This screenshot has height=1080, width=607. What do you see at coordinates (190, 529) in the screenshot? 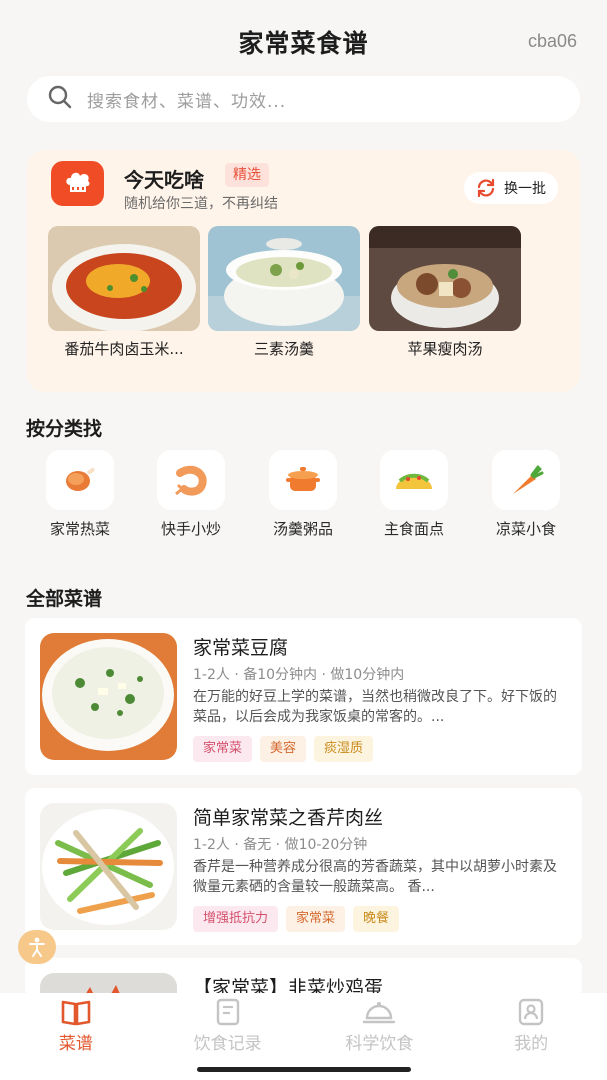
I see `category-label: 快手小炒` at bounding box center [190, 529].